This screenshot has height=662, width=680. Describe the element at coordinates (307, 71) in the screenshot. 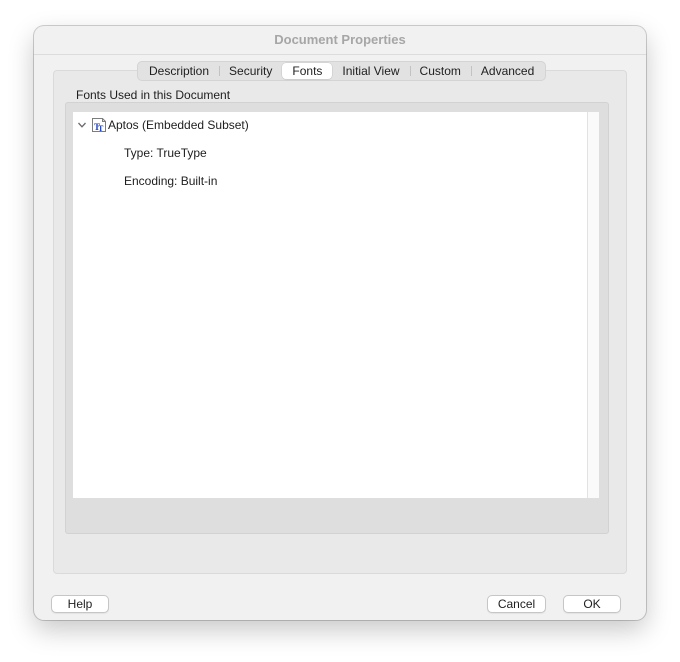

I see `tab-fonts: Fonts` at that location.